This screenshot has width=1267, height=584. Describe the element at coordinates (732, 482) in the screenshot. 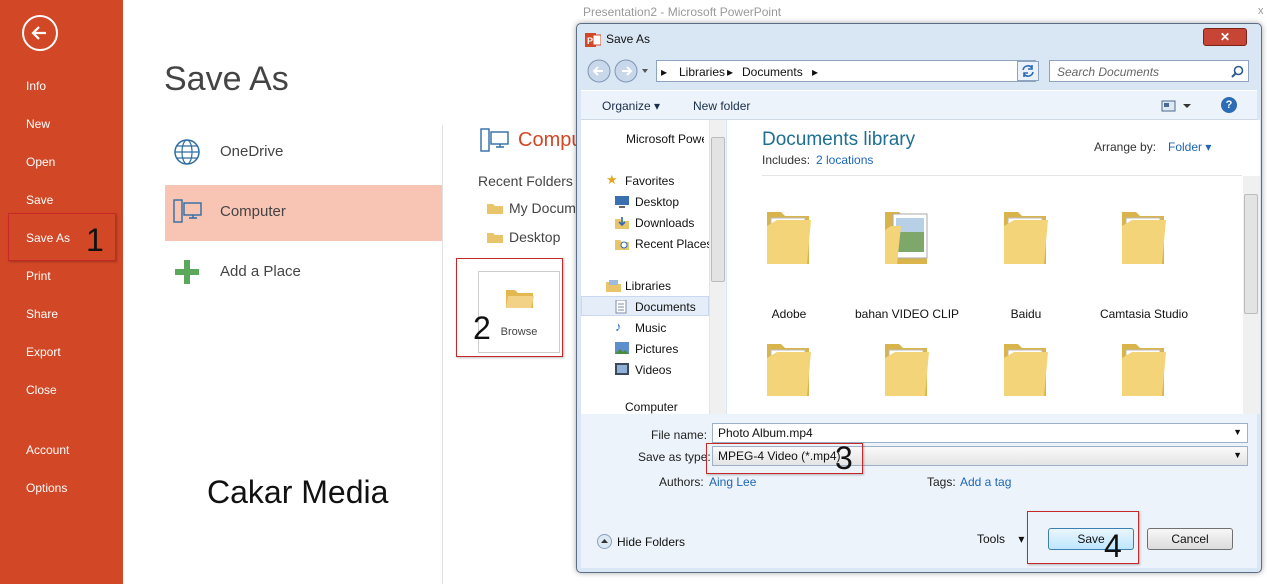

I see `authors-value: Aing Lee` at that location.